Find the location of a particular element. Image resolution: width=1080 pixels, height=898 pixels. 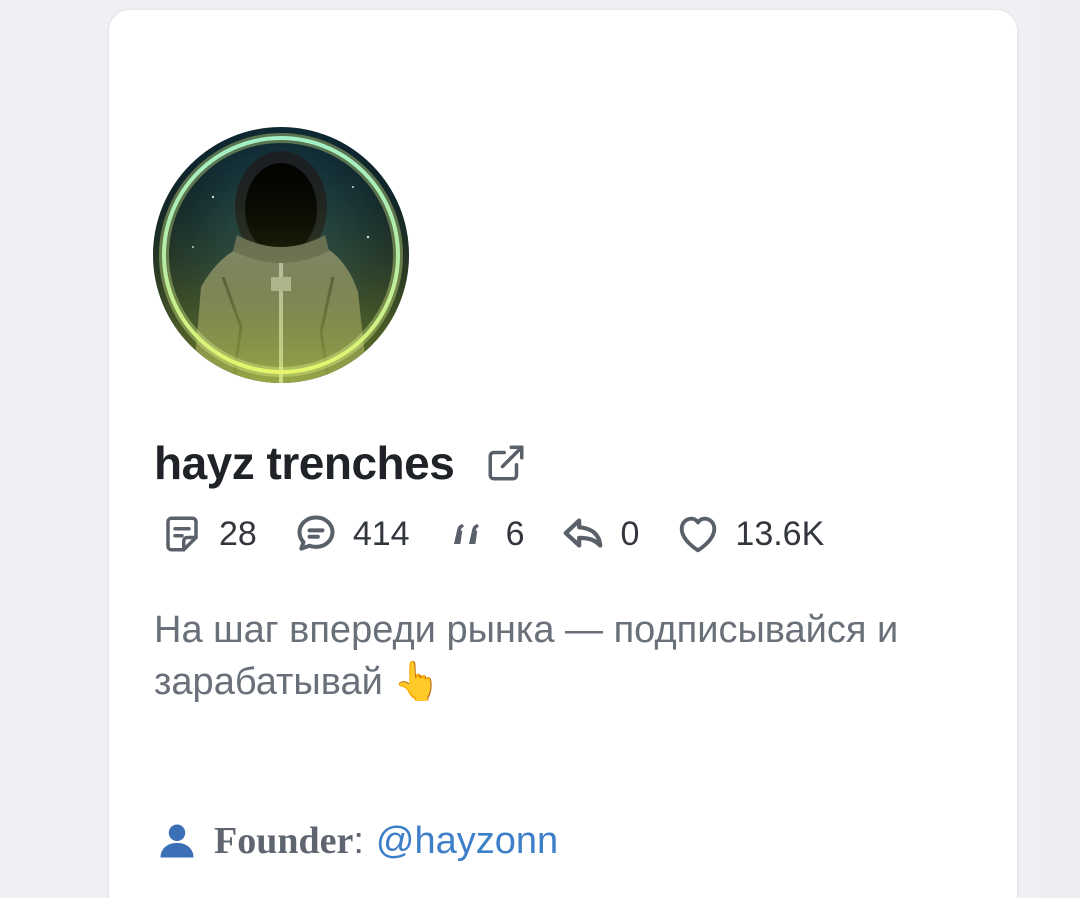

avatar-image is located at coordinates (281, 255).